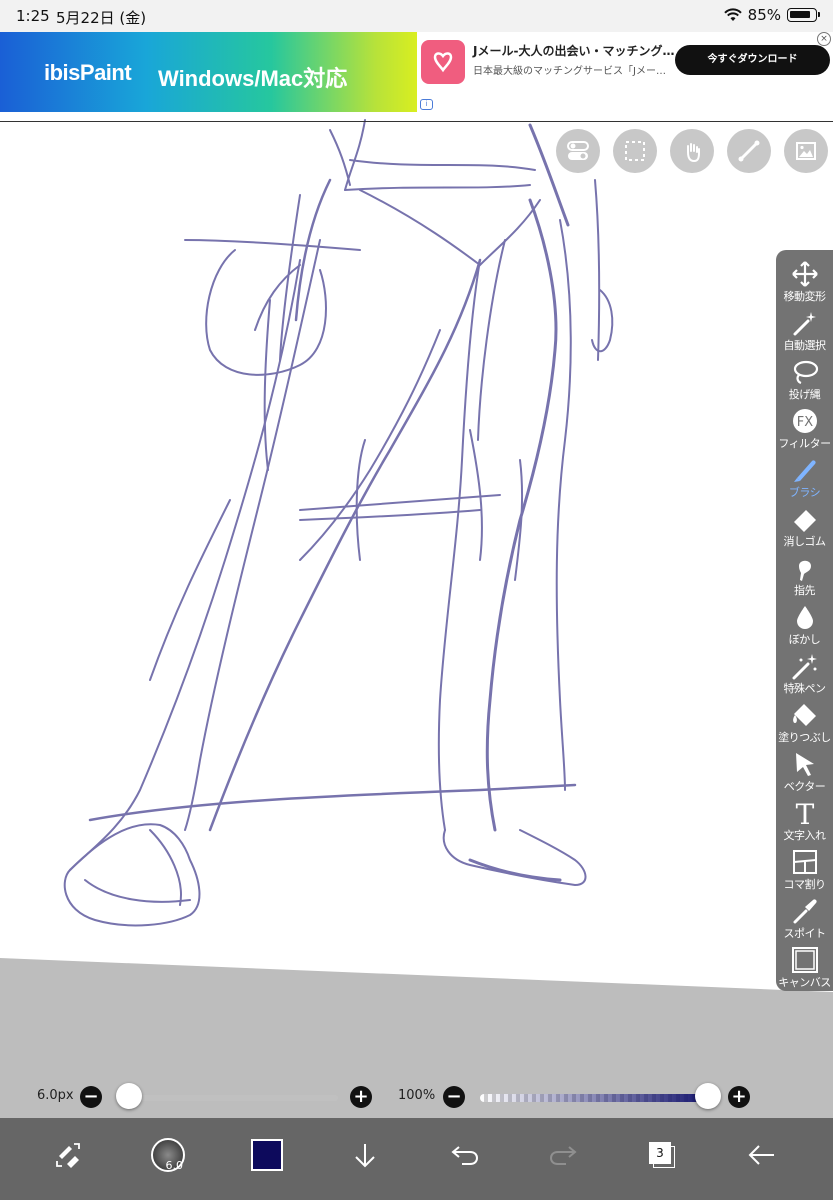 The width and height of the screenshot is (833, 1200). What do you see at coordinates (803, 15) in the screenshot?
I see `battery-icon` at bounding box center [803, 15].